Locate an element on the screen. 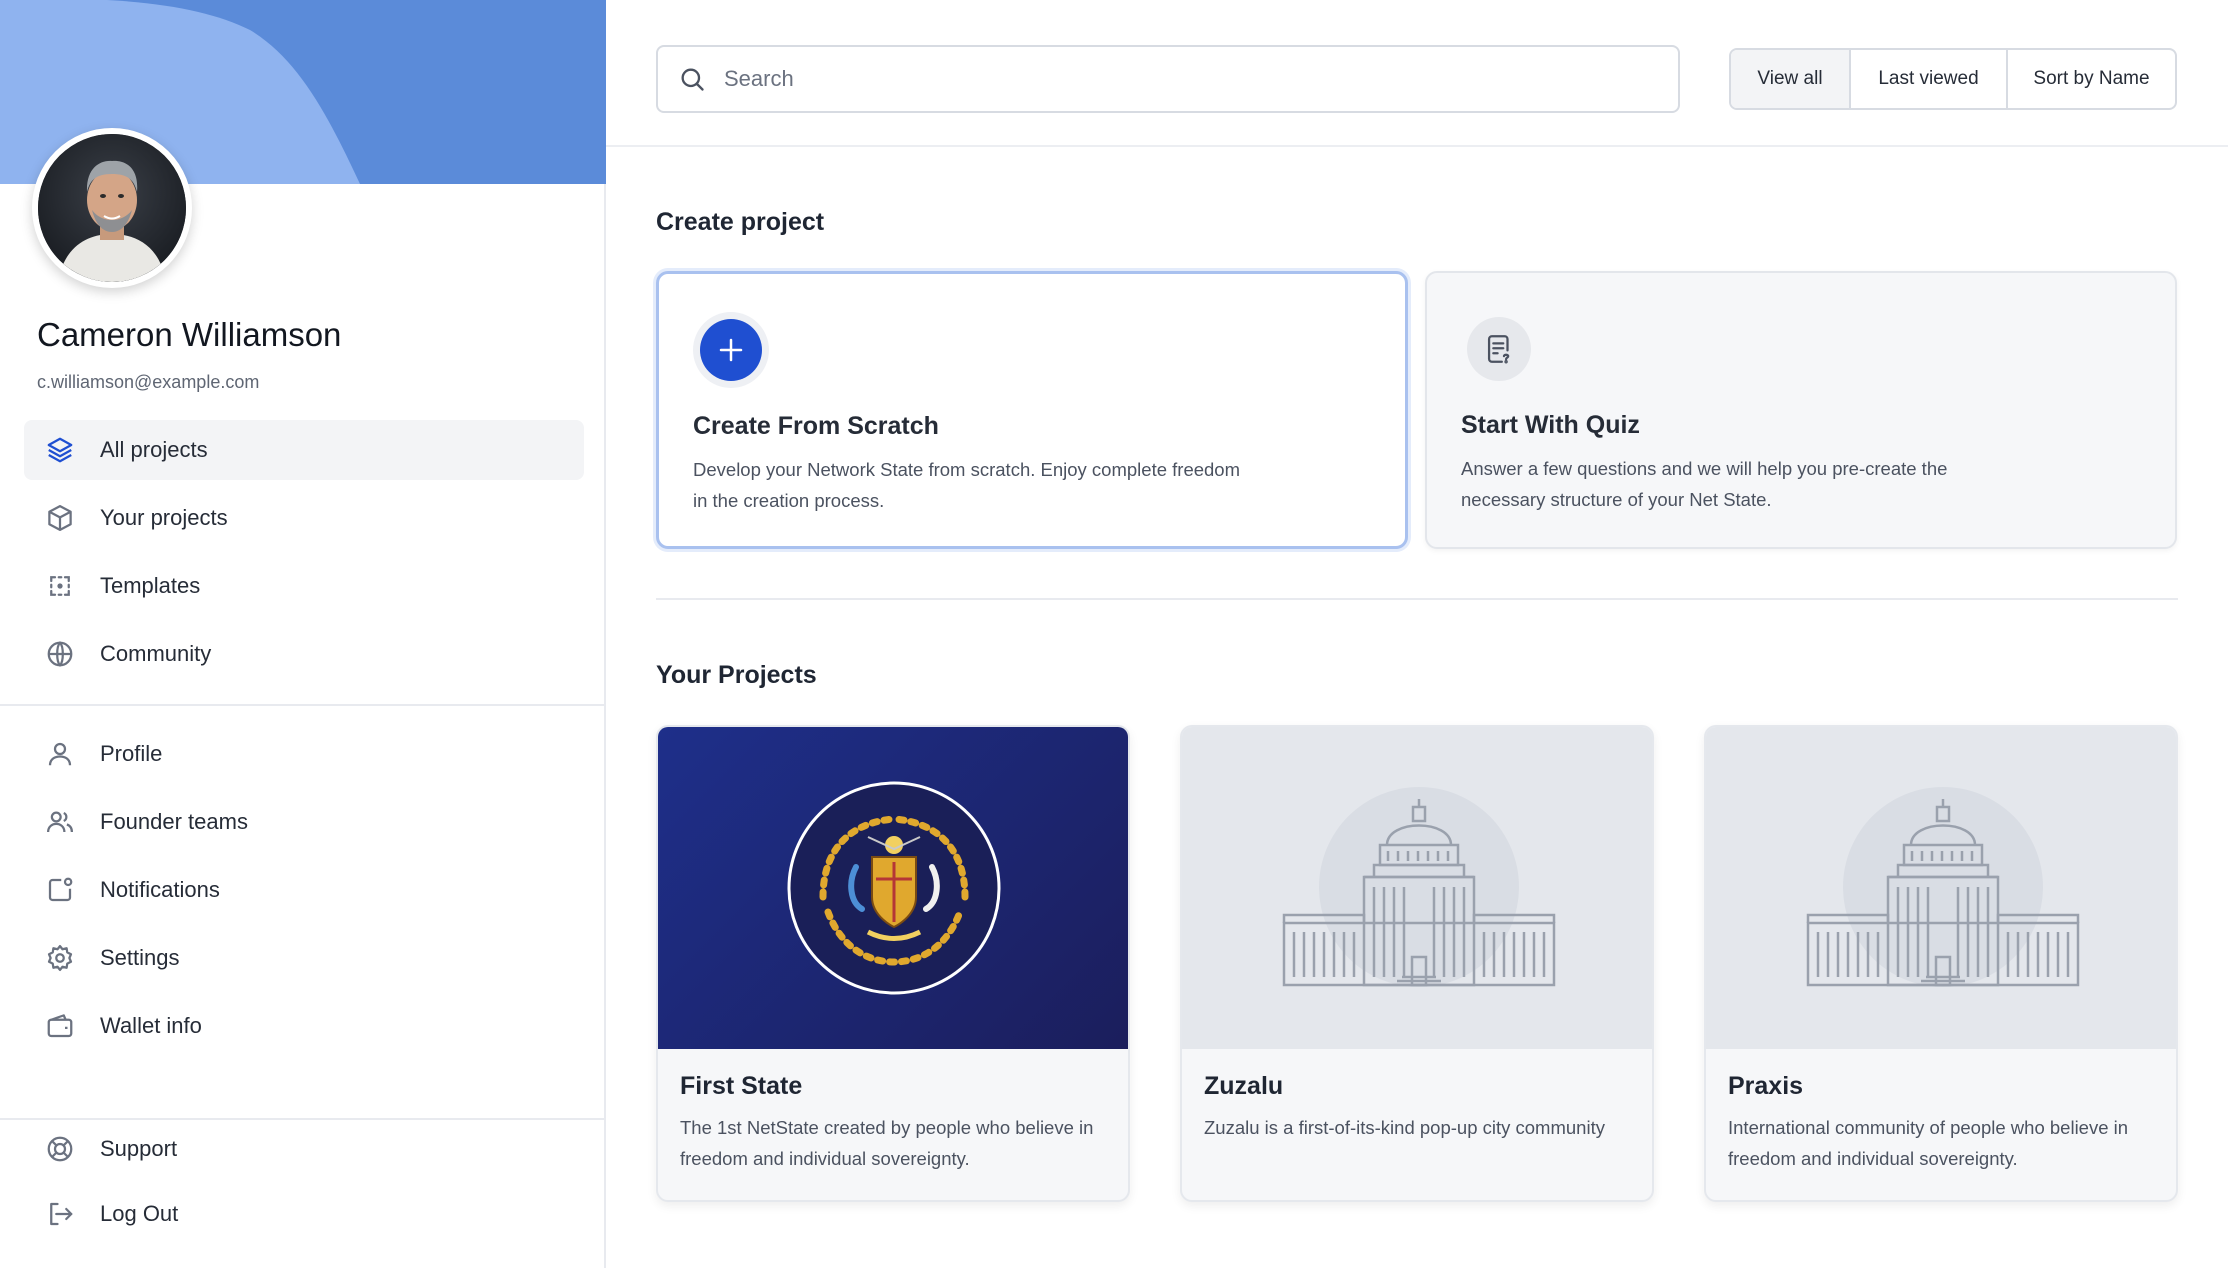 The height and width of the screenshot is (1268, 2228). sidebar-item-label: Community is located at coordinates (156, 653).